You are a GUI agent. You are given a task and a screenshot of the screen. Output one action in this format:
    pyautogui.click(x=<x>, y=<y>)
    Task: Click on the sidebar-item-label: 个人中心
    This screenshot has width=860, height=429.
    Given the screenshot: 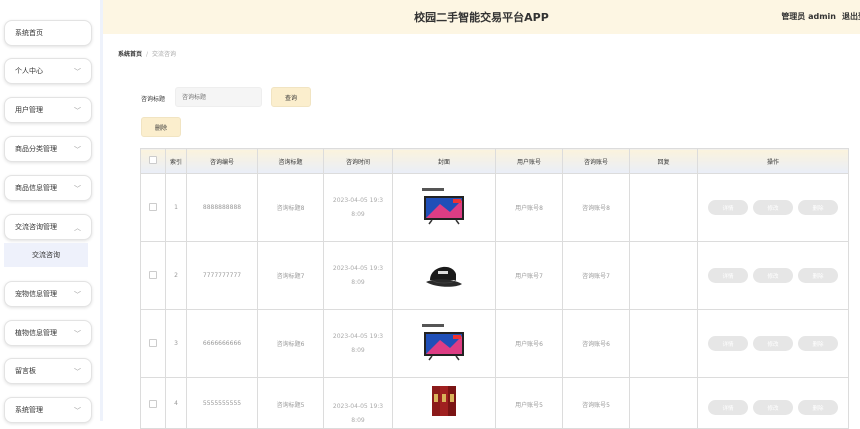 What is the action you would take?
    pyautogui.click(x=29, y=71)
    